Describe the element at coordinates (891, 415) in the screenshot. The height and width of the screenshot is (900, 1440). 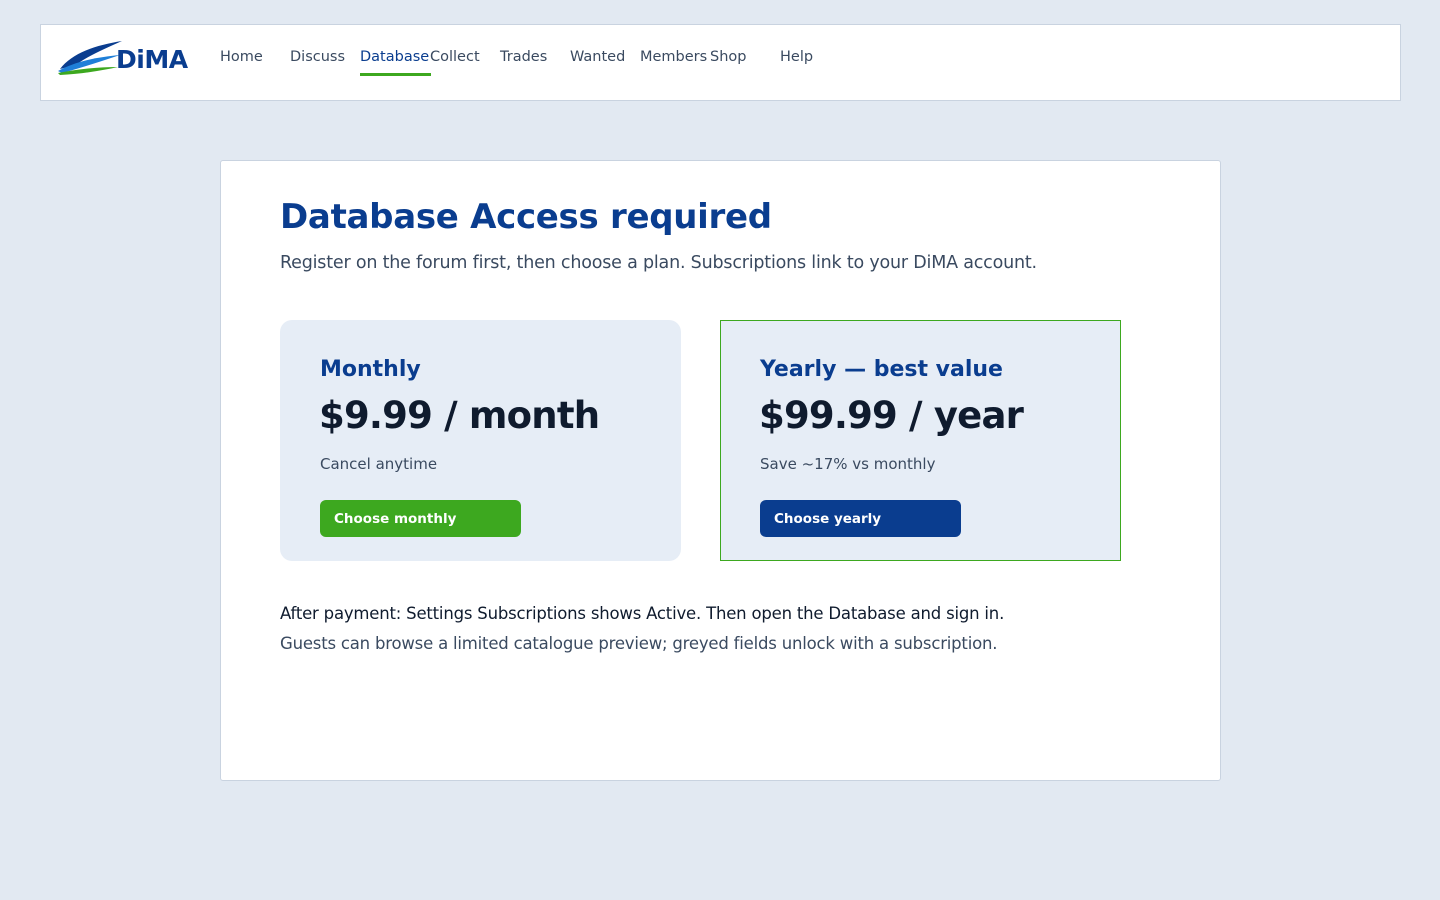
I see `plan-price: $99.99 / year` at that location.